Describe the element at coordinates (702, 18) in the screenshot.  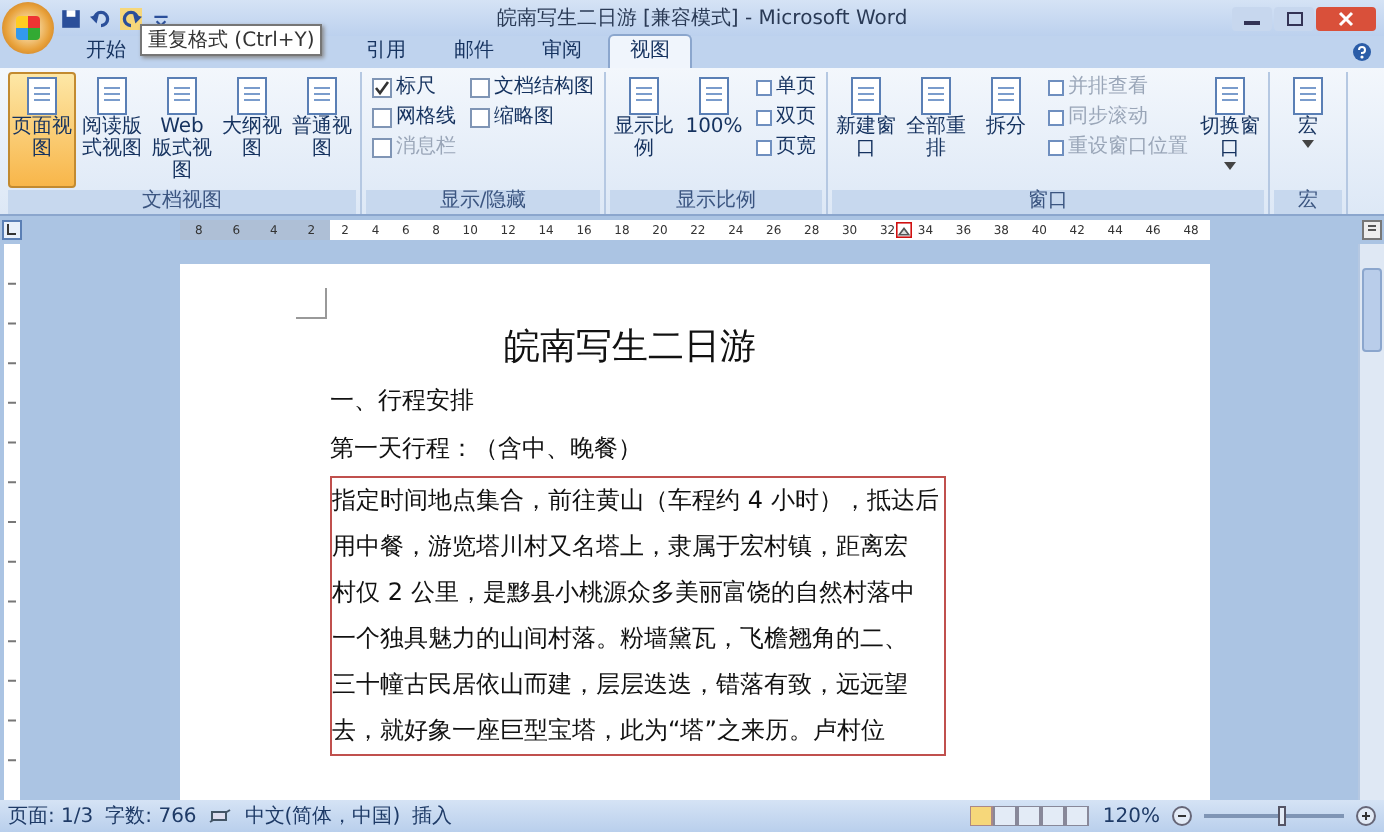
I see `window-title: 皖南写生二日游 [兼容模式] - Microsoft Word` at that location.